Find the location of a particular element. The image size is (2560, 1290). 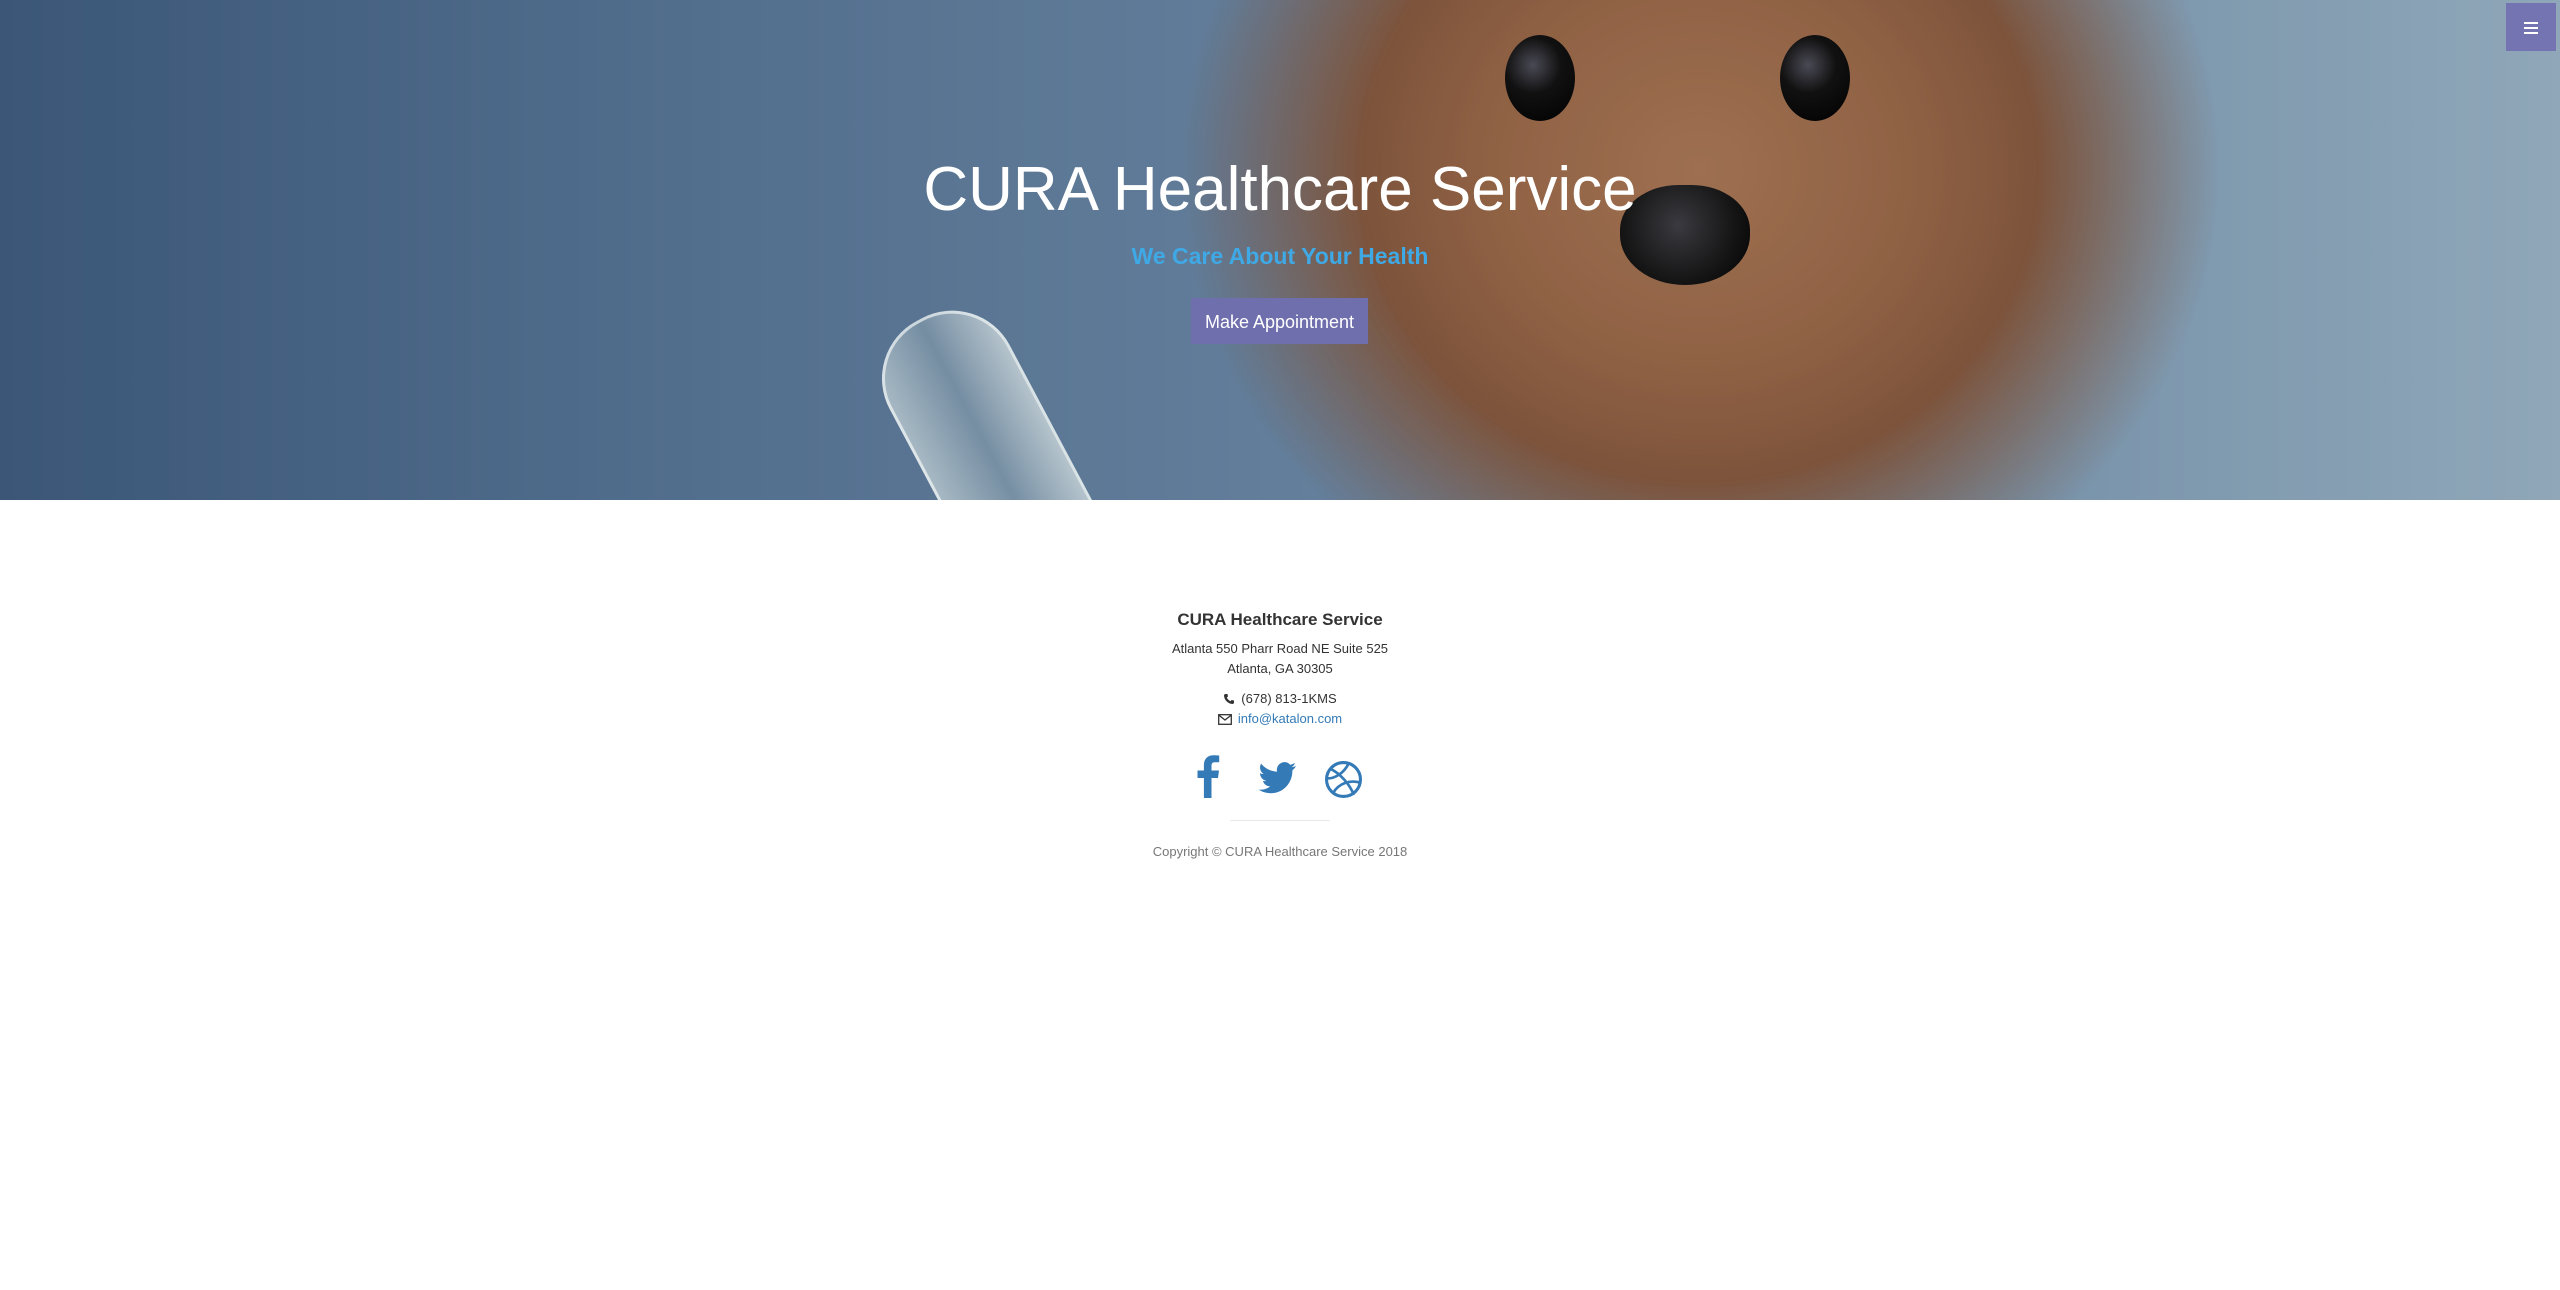

twitter-icon is located at coordinates (1277, 784).